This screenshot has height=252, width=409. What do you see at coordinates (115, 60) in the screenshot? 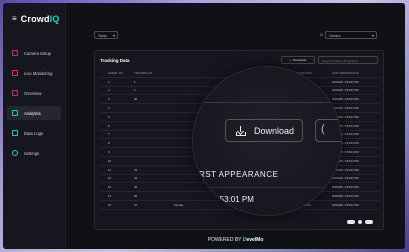
I see `card-title: Tracking Data` at bounding box center [115, 60].